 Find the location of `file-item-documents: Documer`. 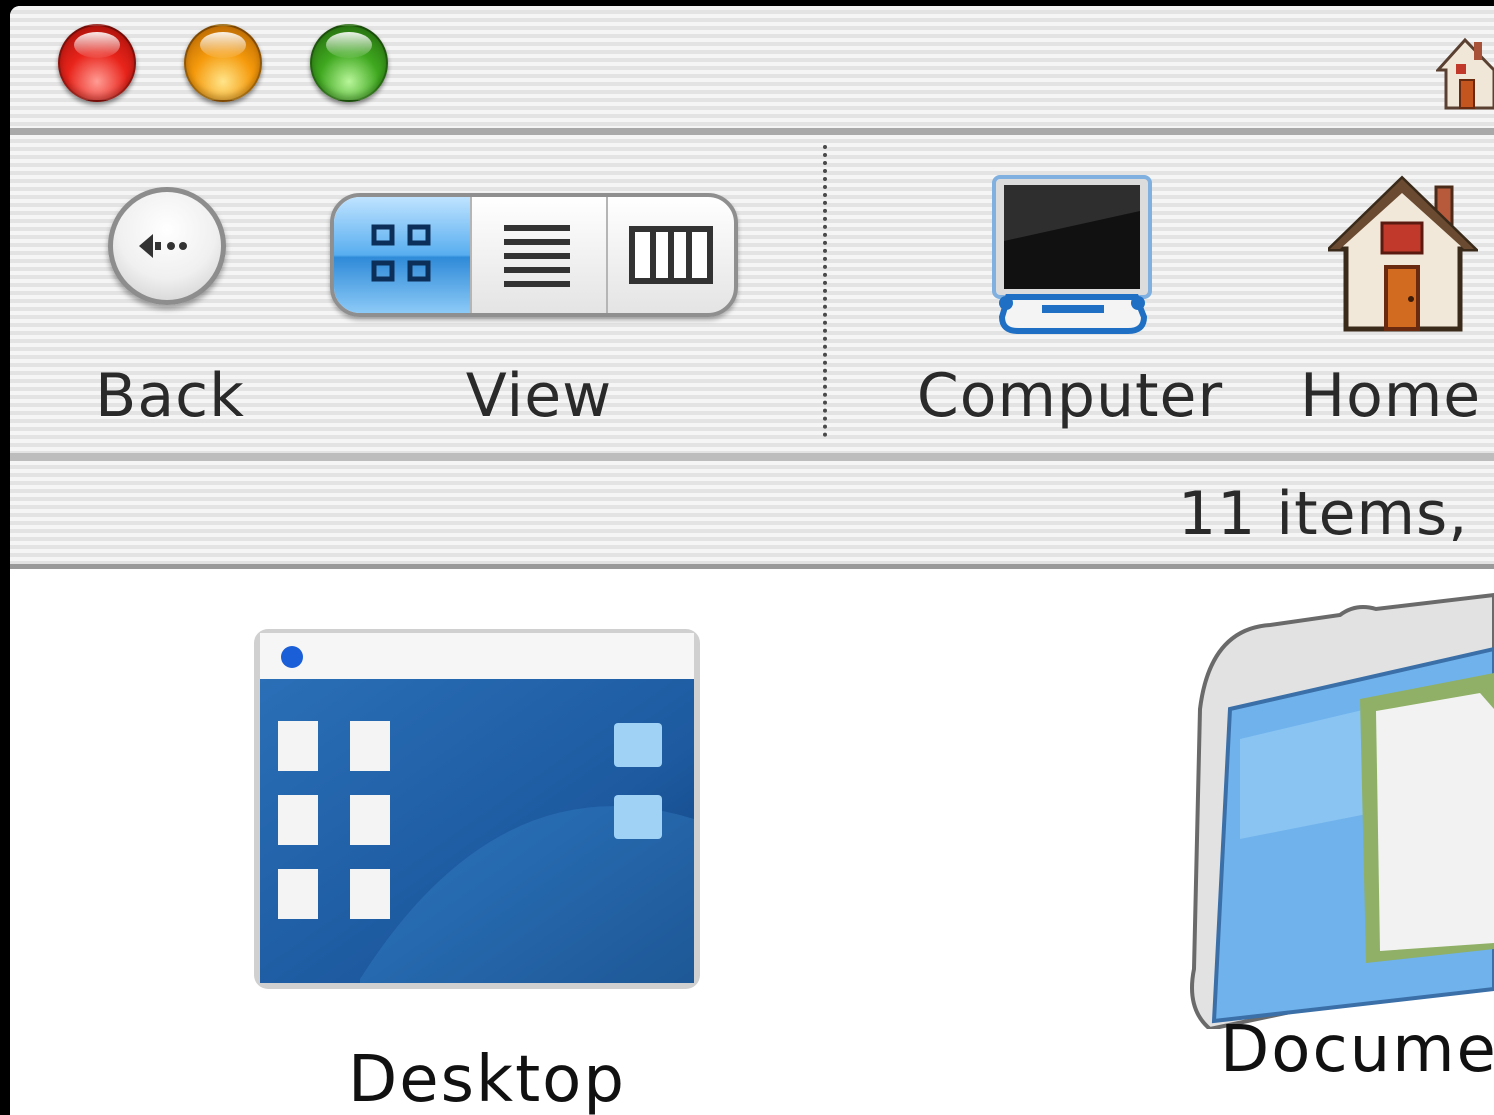

file-item-documents: Documer is located at coordinates (1337, 852).